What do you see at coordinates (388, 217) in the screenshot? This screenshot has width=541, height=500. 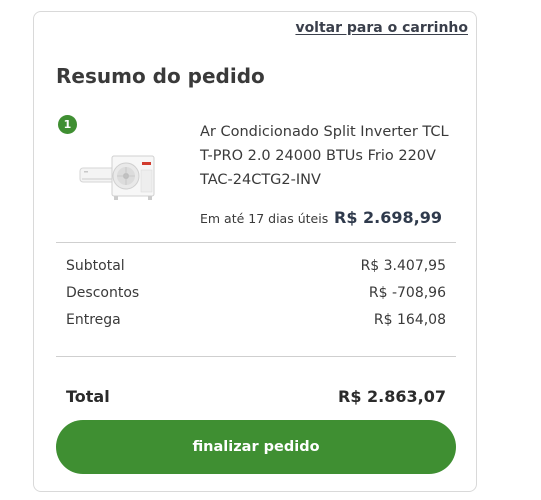 I see `item-price: R$ 2.698,99` at bounding box center [388, 217].